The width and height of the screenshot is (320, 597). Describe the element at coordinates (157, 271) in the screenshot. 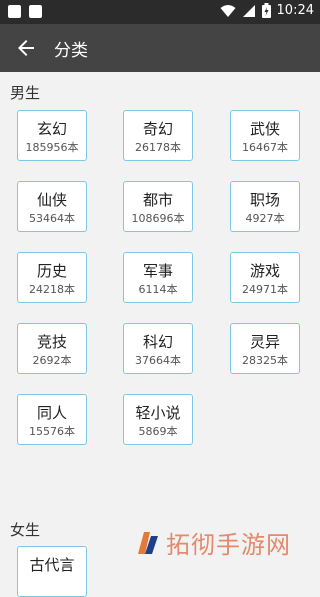

I see `category-name: 军事` at that location.